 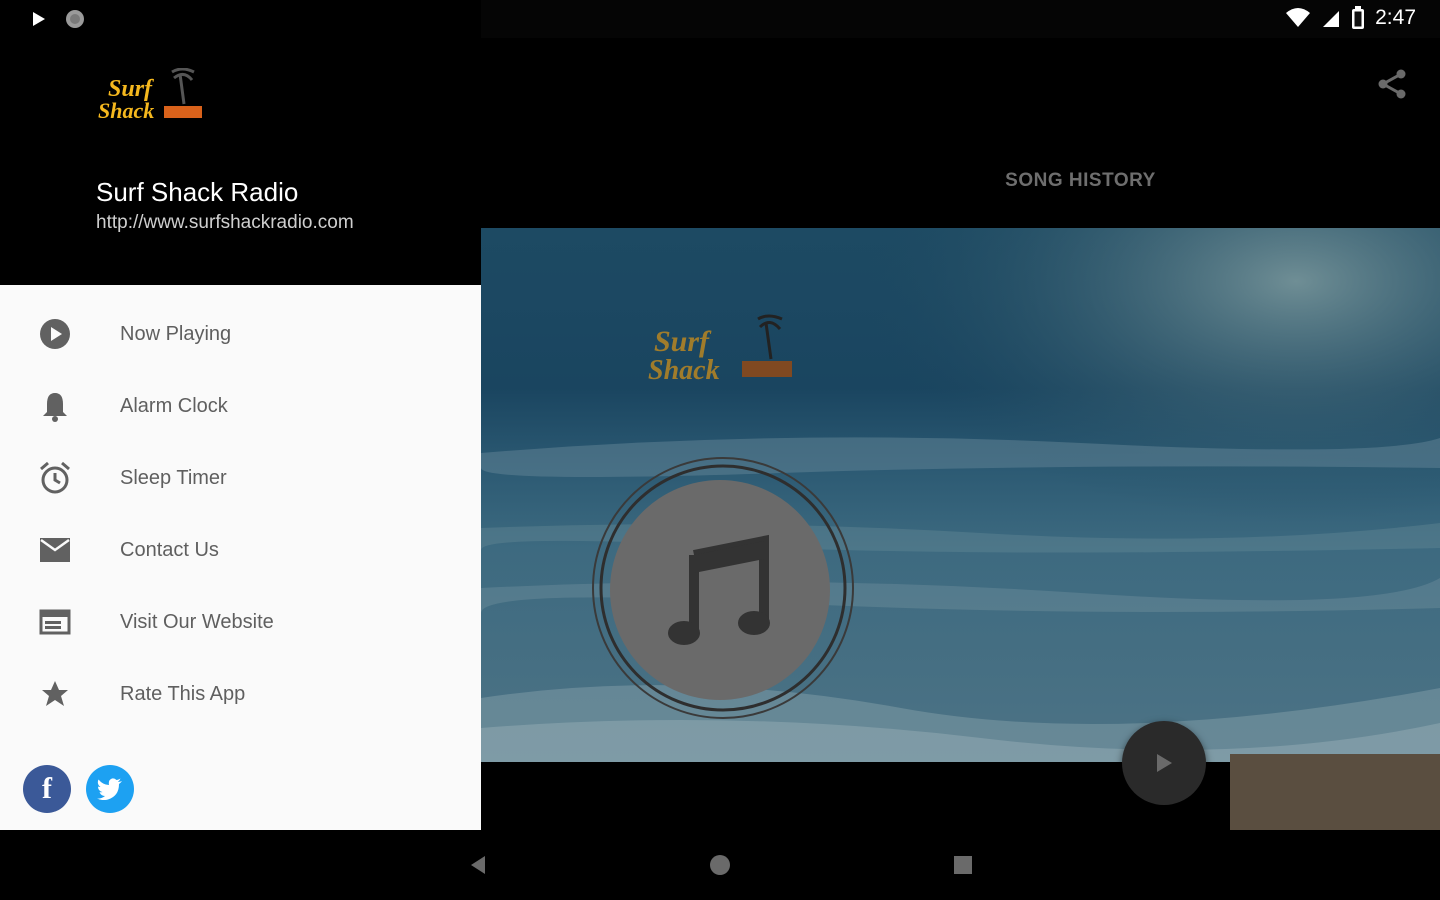 I want to click on menu-item-alarm-clock: Alarm Clock, so click(x=240, y=406).